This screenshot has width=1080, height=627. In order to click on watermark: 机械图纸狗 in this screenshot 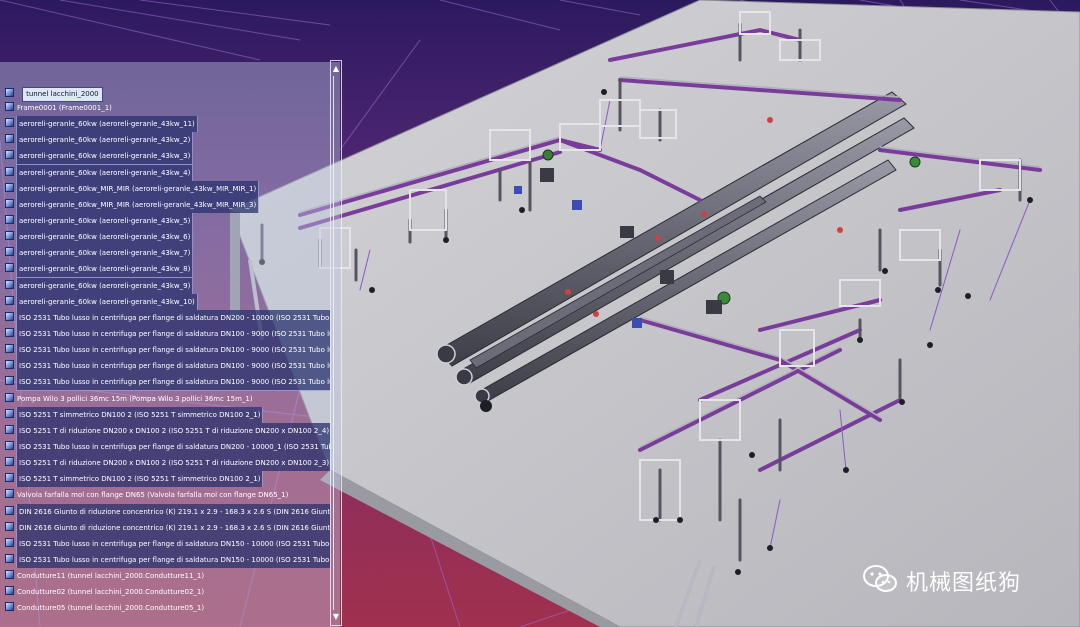, I will do `click(967, 579)`.